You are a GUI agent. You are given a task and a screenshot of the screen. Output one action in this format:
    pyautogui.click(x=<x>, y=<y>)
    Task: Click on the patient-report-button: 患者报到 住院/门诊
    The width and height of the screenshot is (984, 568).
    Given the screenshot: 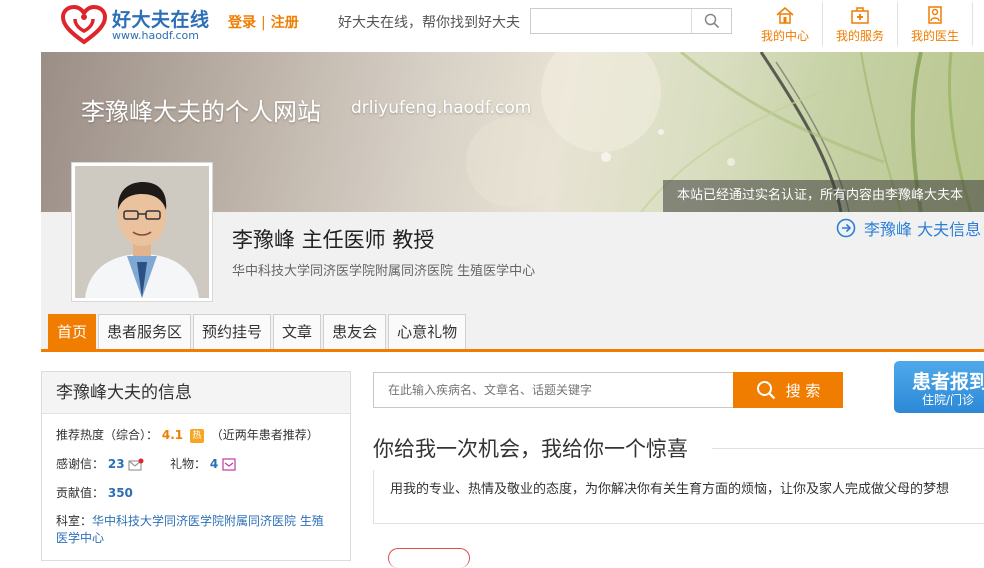 What is the action you would take?
    pyautogui.click(x=939, y=387)
    